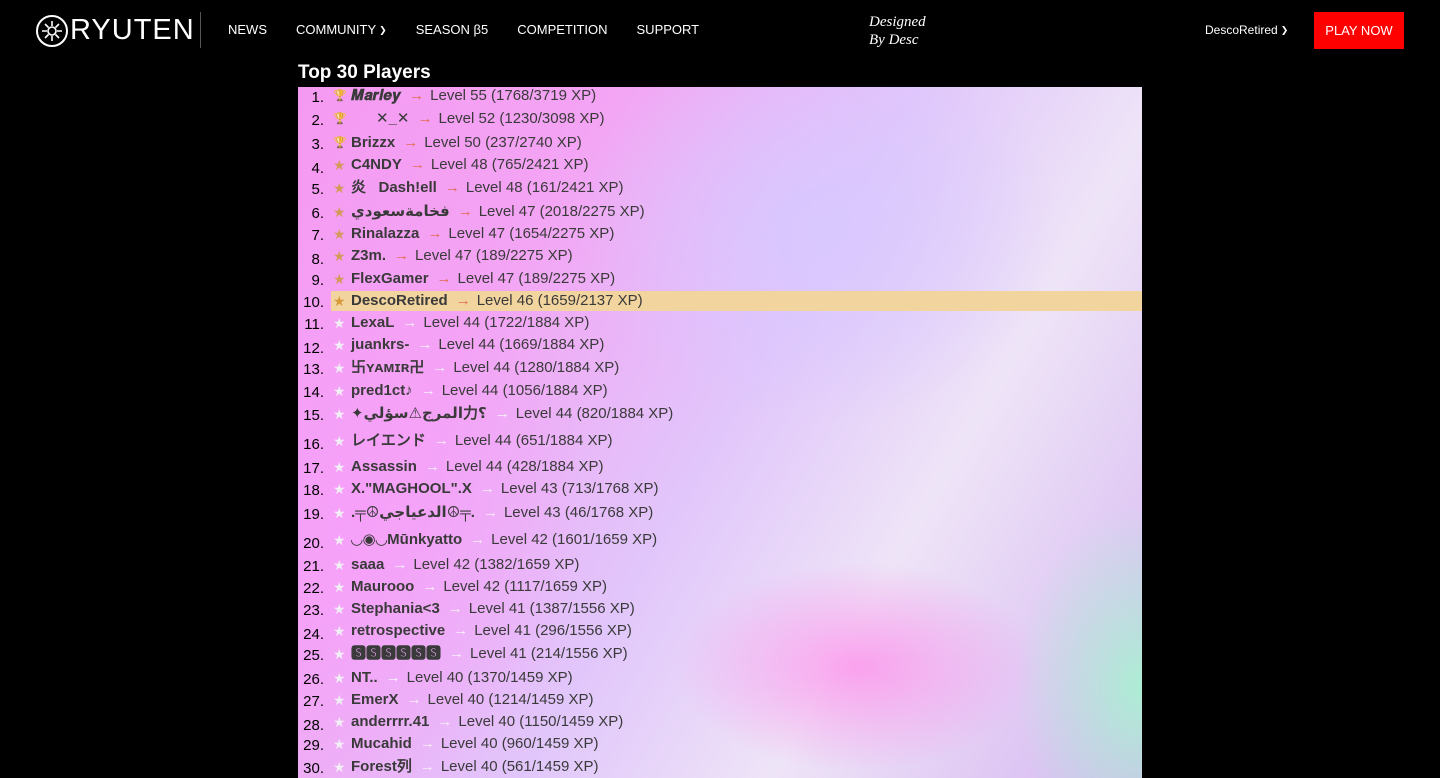  Describe the element at coordinates (452, 29) in the screenshot. I see `nav-link-season: SEASON β5` at that location.